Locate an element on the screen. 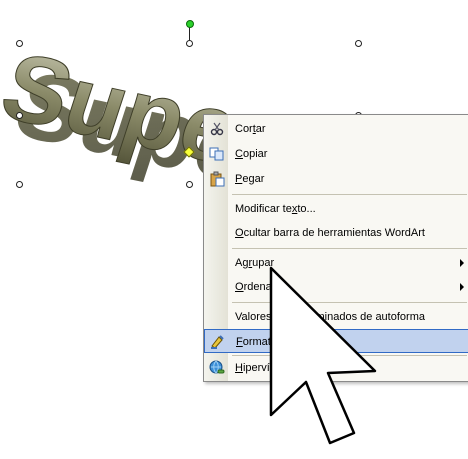  hyperlink-icon is located at coordinates (217, 368).